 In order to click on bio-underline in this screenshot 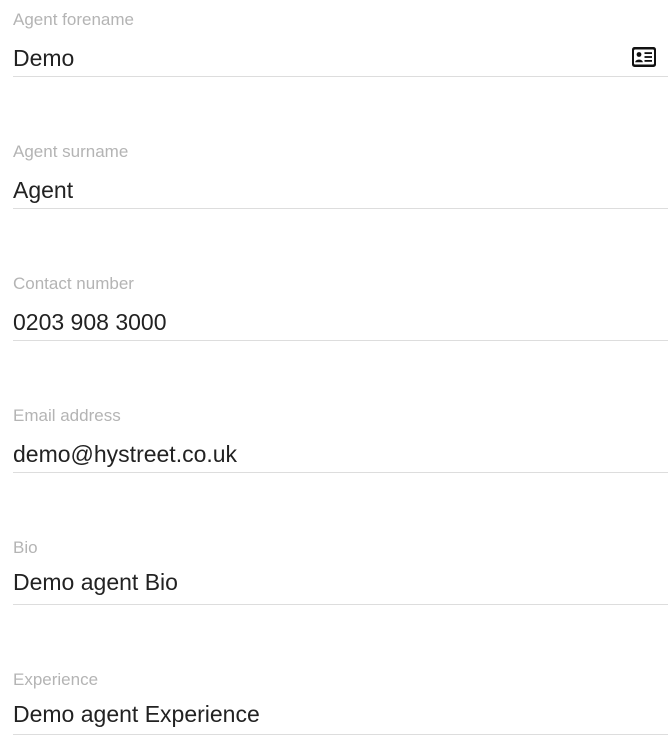, I will do `click(340, 604)`.